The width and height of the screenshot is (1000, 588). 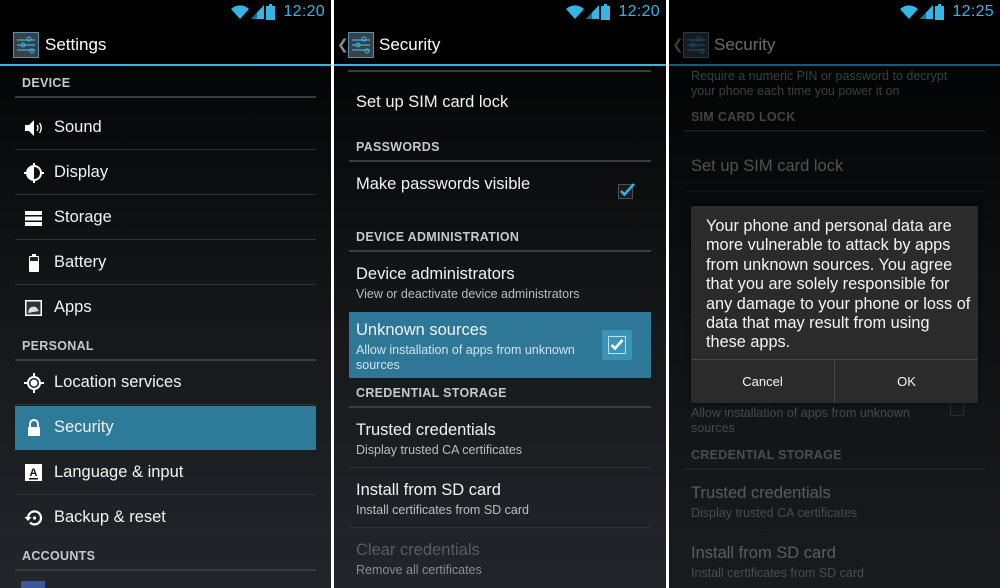 What do you see at coordinates (165, 128) in the screenshot?
I see `settings-item-sound: Sound` at bounding box center [165, 128].